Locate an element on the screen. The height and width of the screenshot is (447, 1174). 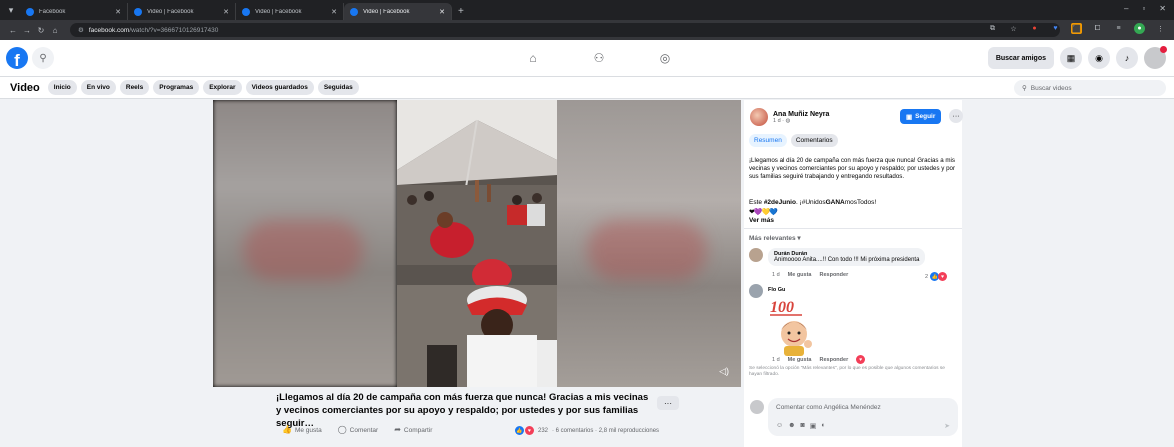
comment-sticker-image: 100 is located at coordinates (791, 327).